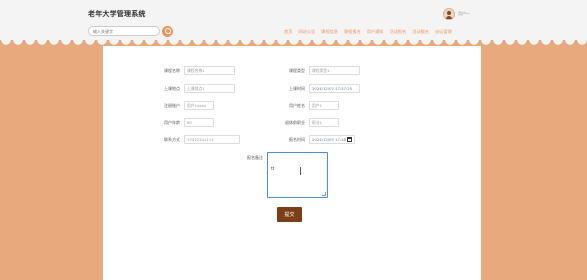 The width and height of the screenshot is (587, 280). I want to click on course-type-label: 课程类型, so click(297, 70).